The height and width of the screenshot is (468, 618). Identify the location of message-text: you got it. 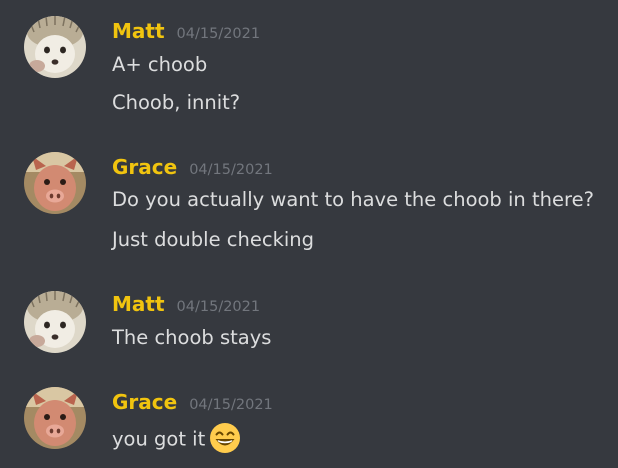
(176, 439).